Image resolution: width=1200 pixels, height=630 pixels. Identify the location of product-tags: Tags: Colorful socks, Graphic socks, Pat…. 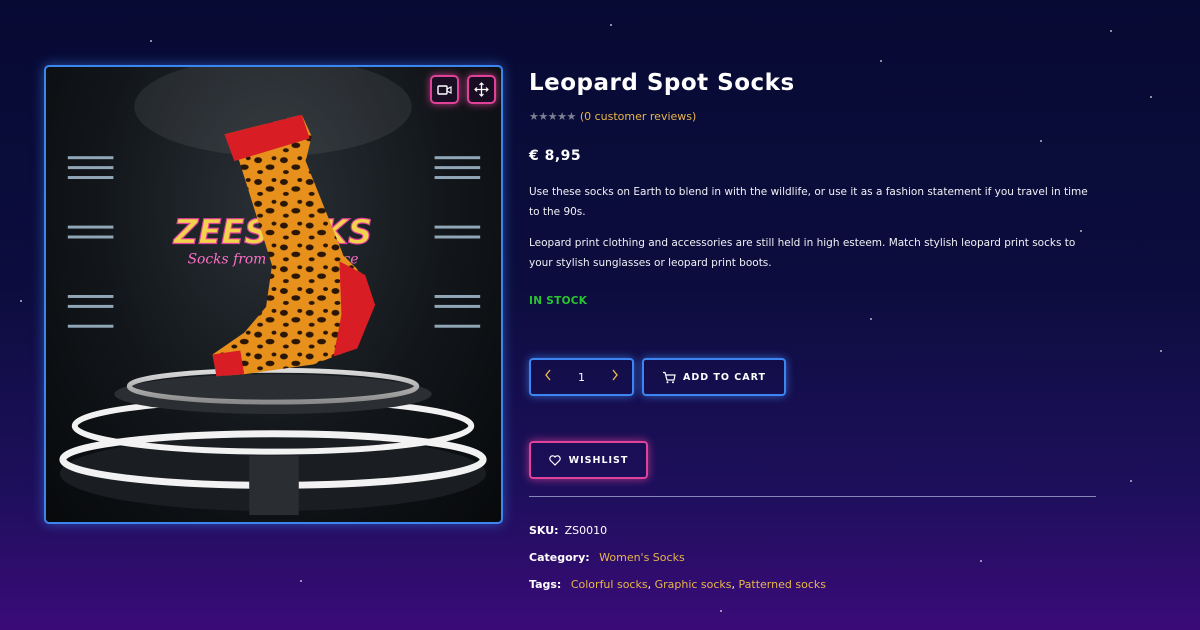
(677, 584).